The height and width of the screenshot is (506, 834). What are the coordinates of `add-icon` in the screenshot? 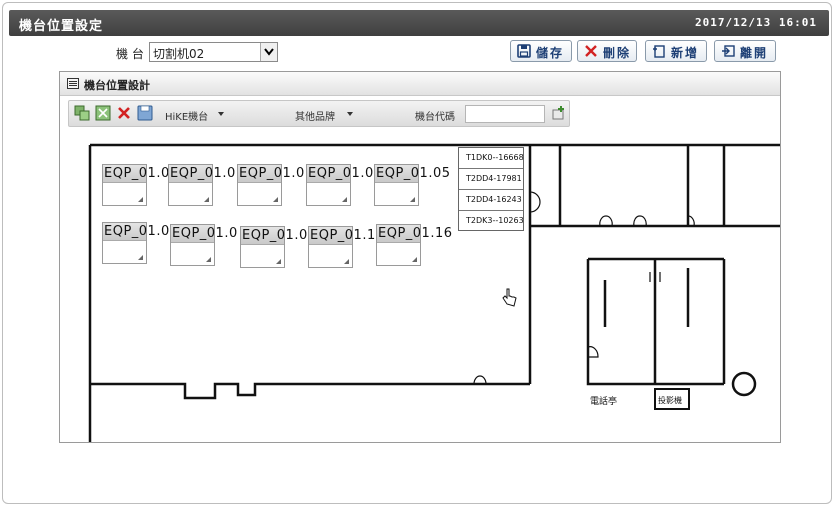 It's located at (559, 113).